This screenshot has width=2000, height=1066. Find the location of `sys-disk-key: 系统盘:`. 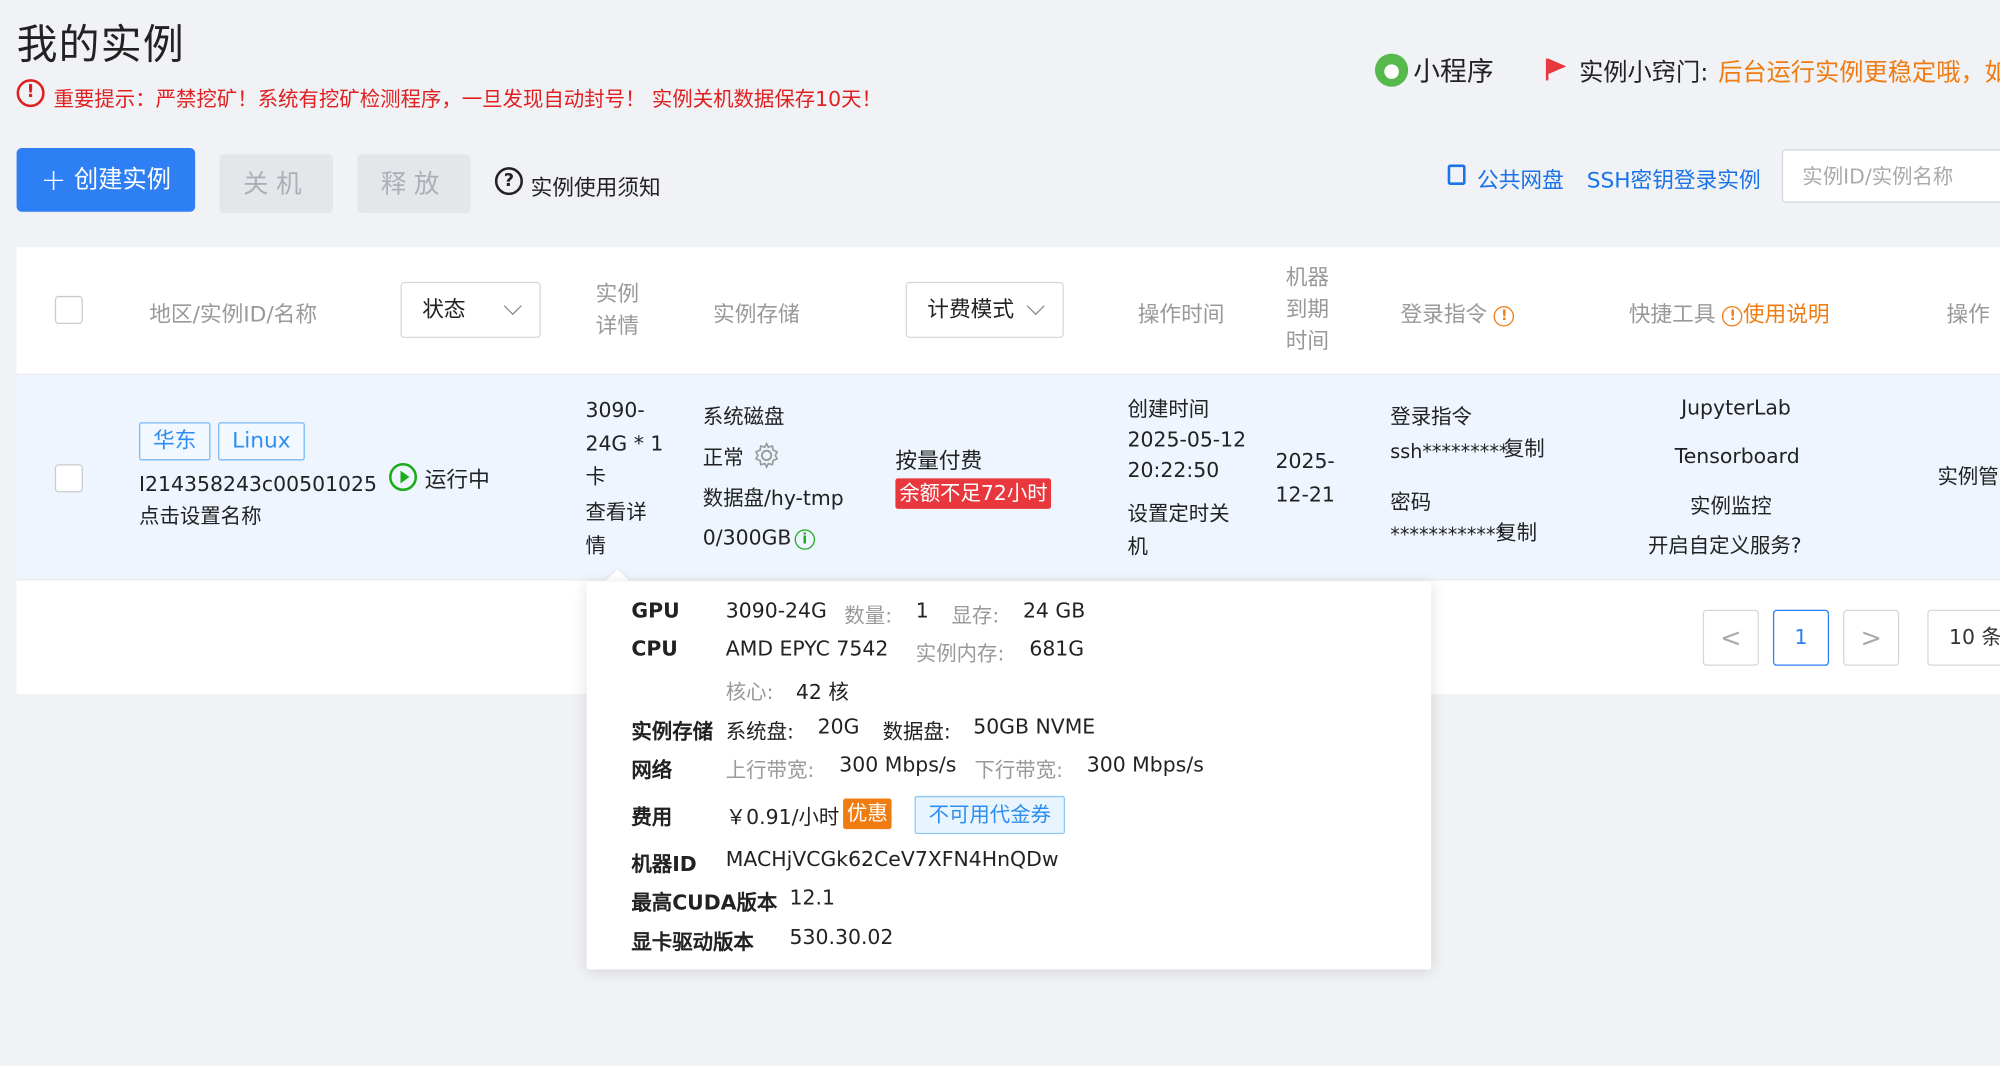

sys-disk-key: 系统盘: is located at coordinates (759, 731).